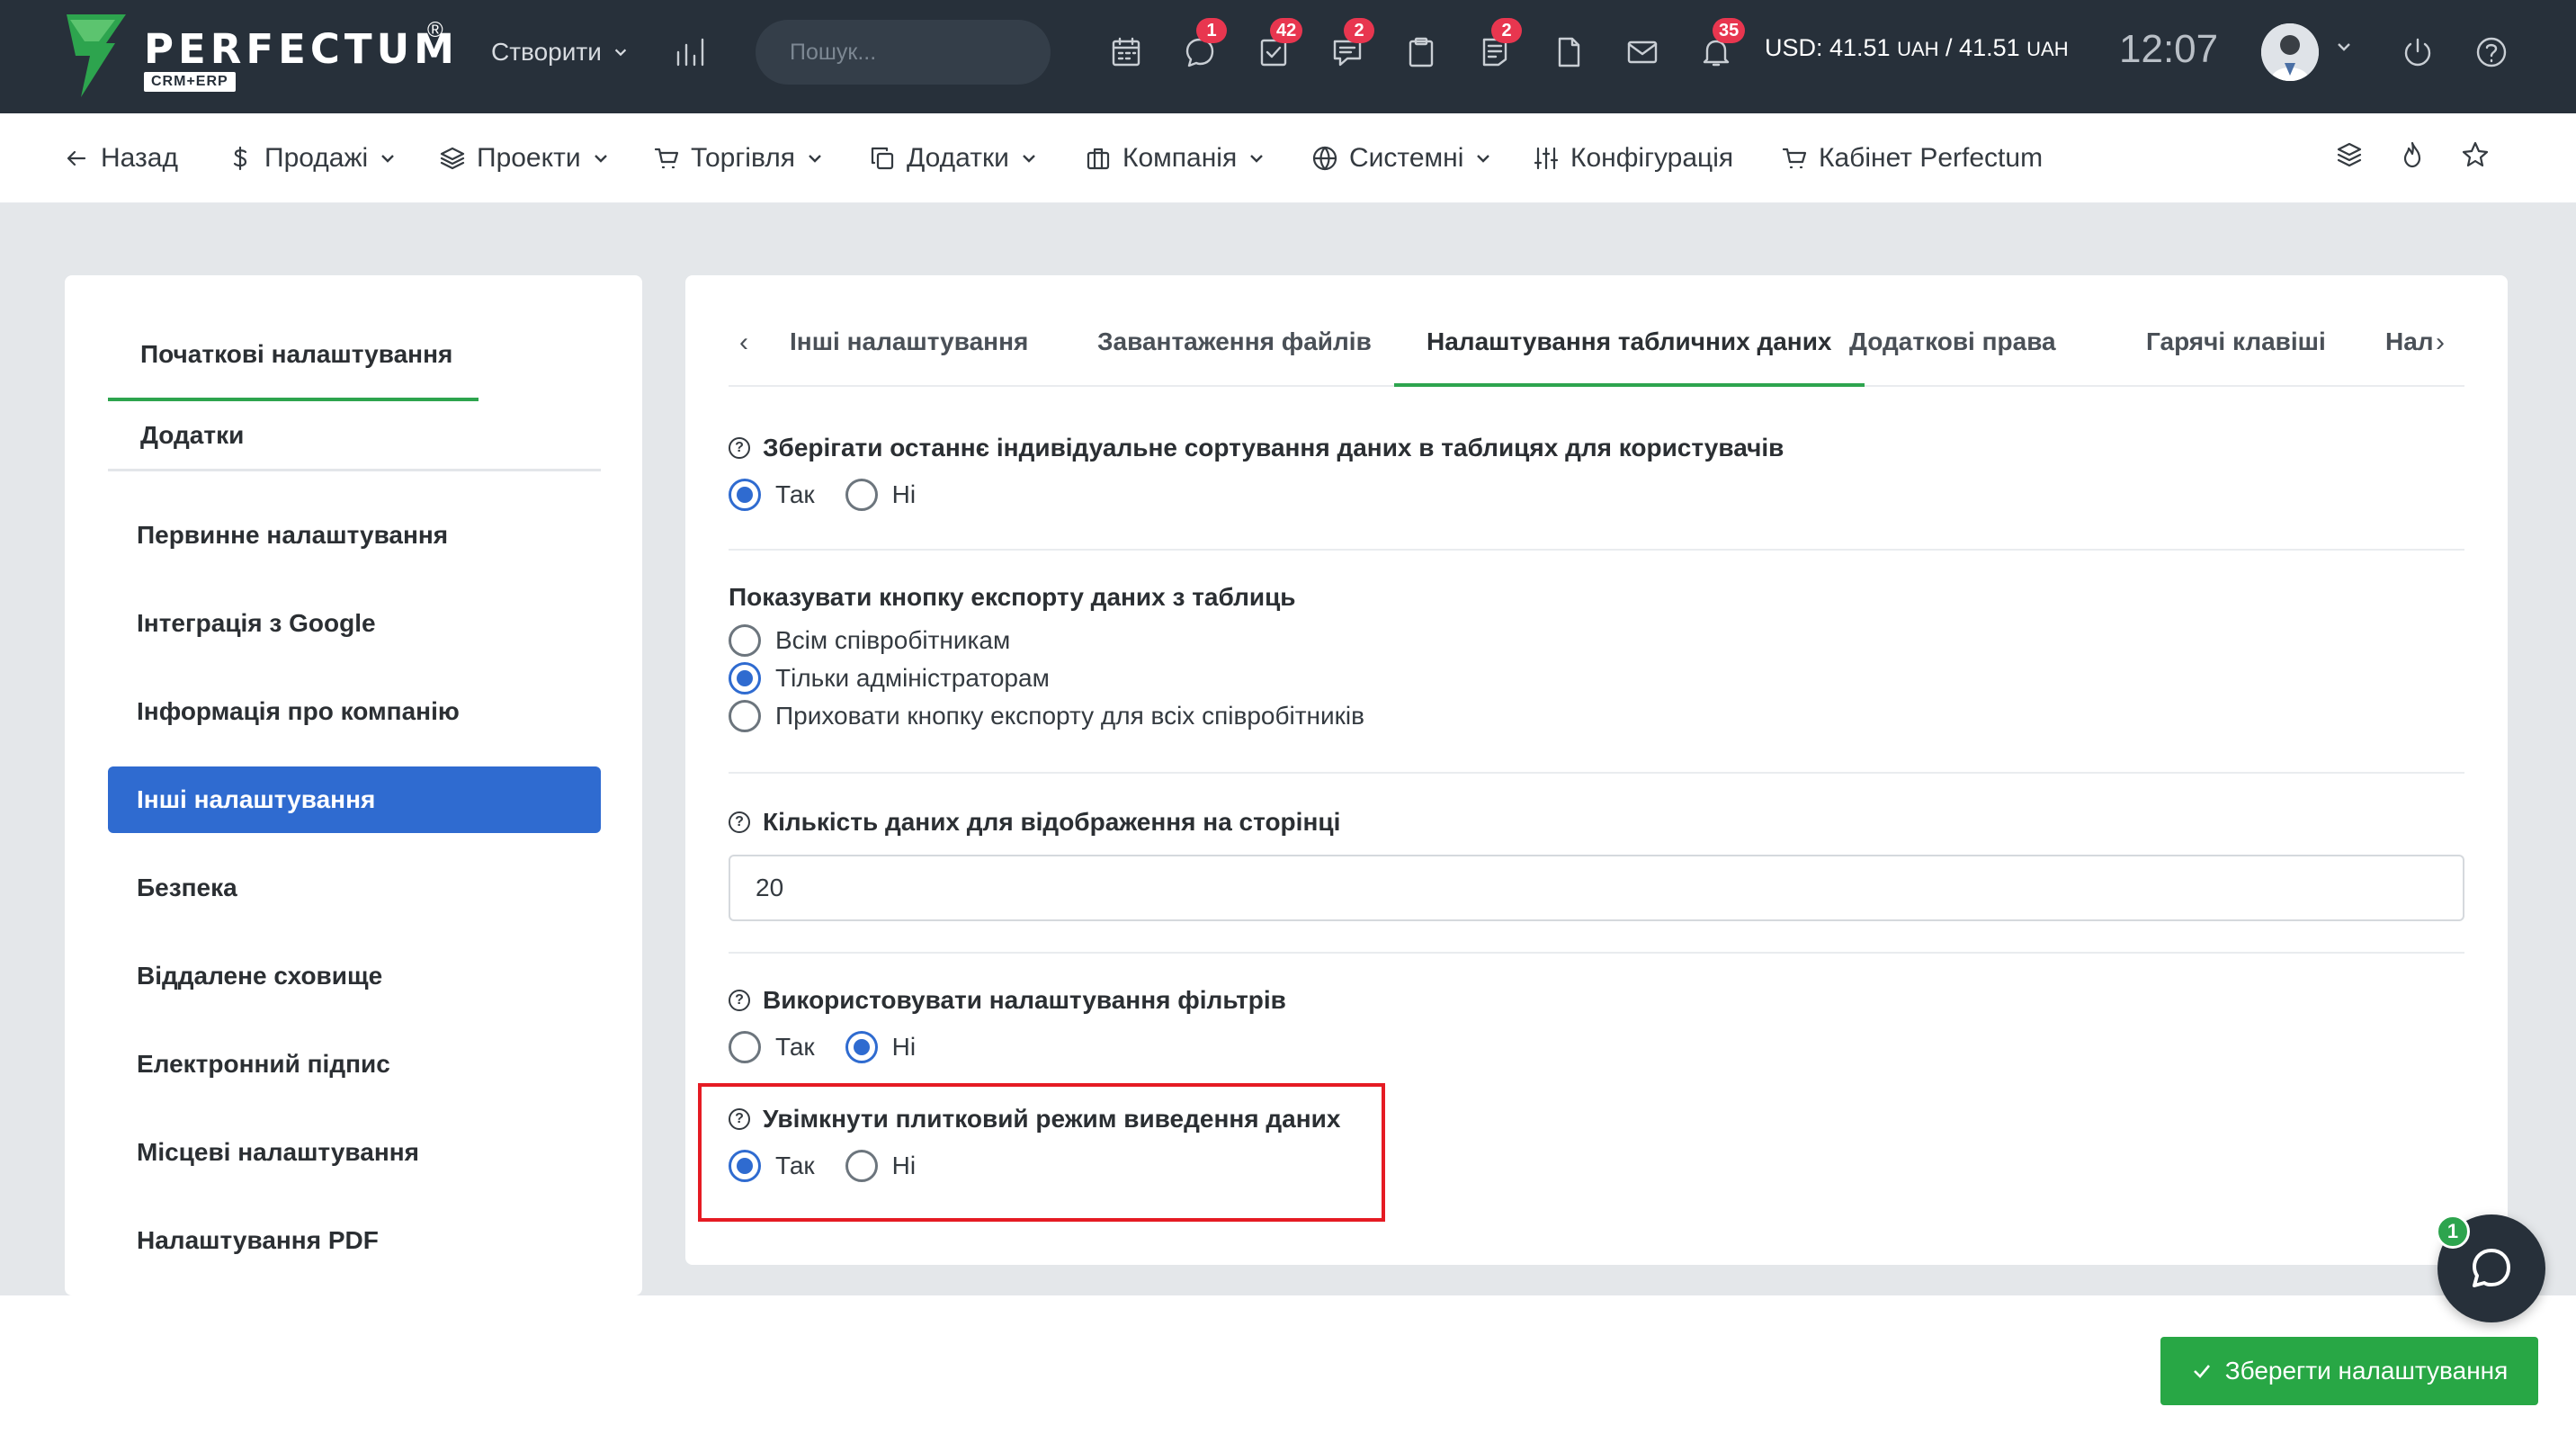 Image resolution: width=2576 pixels, height=1434 pixels. I want to click on currency-unit: UAH, so click(2047, 49).